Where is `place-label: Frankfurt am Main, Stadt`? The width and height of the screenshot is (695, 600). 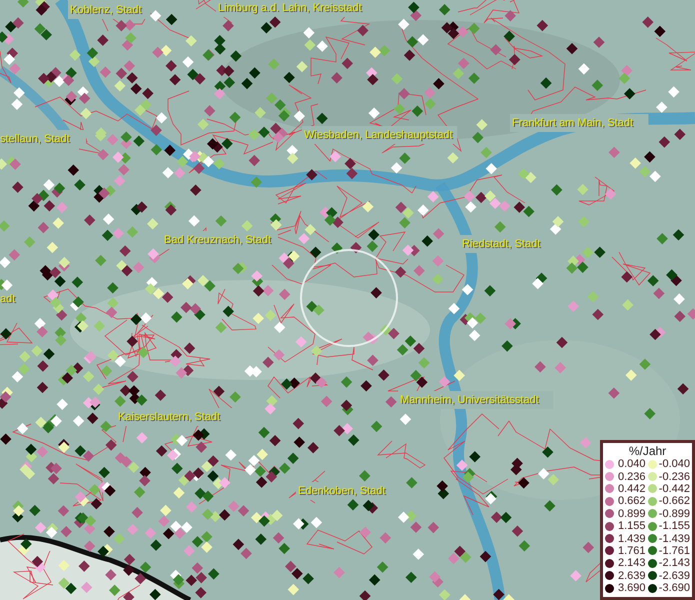
place-label: Frankfurt am Main, Stadt is located at coordinates (573, 123).